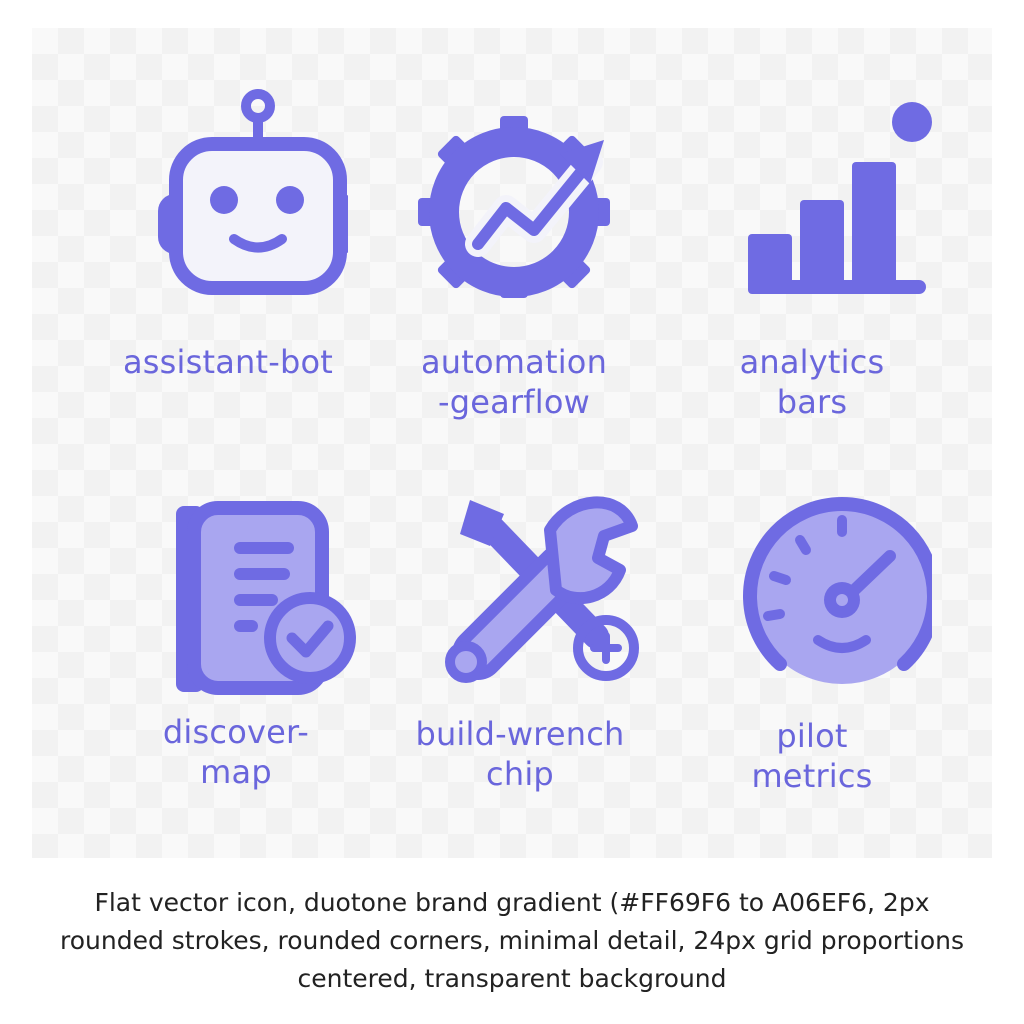 The height and width of the screenshot is (1024, 1024). Describe the element at coordinates (228, 362) in the screenshot. I see `label-assistant-bot: assistant-bot` at that location.